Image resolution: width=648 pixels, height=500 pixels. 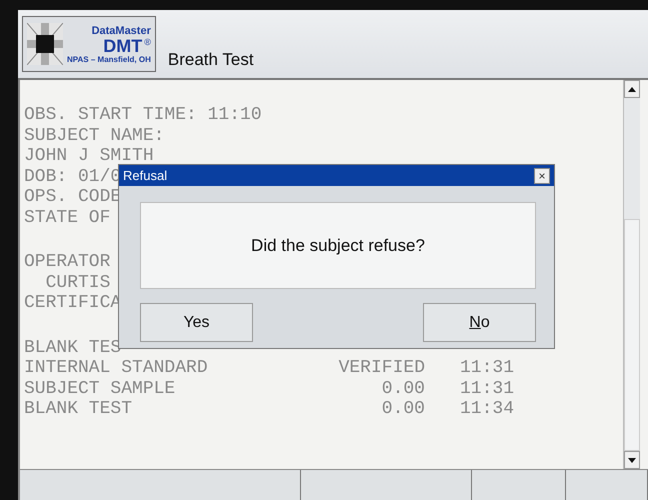 What do you see at coordinates (632, 335) in the screenshot?
I see `scroll-thumb` at bounding box center [632, 335].